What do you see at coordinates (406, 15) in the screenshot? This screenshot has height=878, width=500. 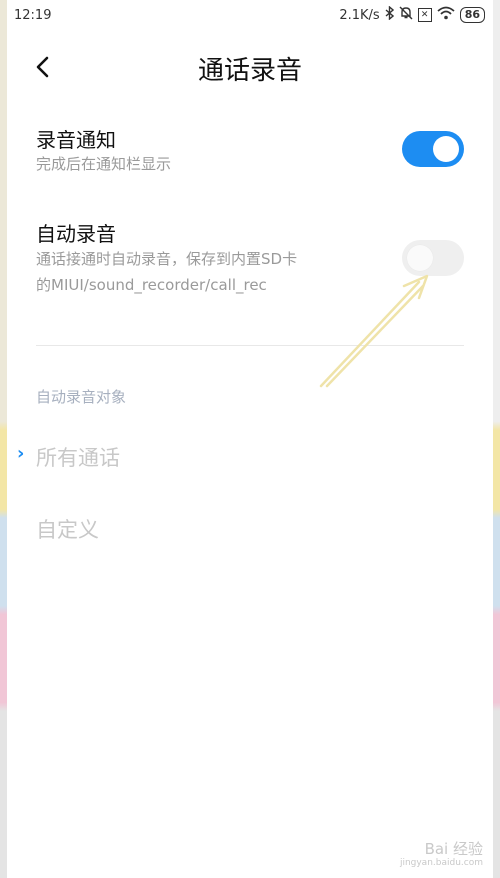 I see `mute-bell-icon` at bounding box center [406, 15].